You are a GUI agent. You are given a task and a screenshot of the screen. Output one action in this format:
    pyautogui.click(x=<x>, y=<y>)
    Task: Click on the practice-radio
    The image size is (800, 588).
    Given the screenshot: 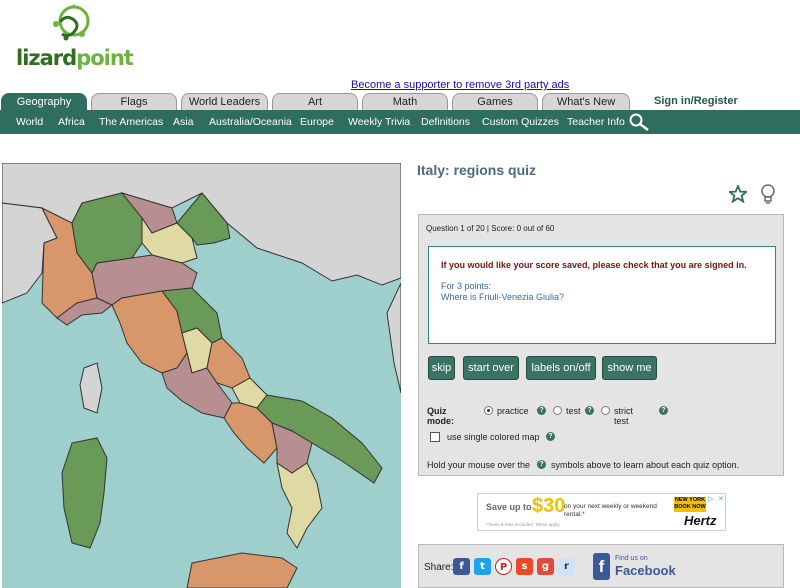 What is the action you would take?
    pyautogui.click(x=488, y=410)
    